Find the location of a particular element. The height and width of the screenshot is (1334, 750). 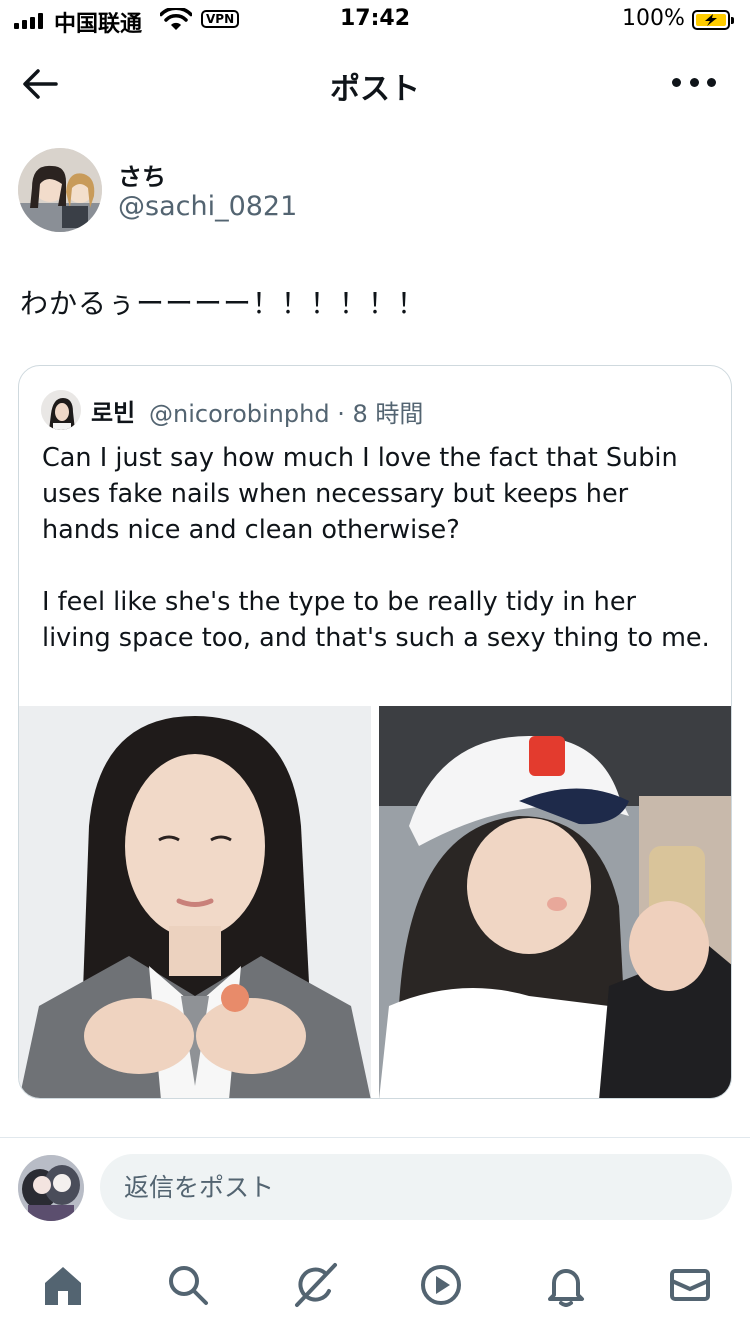

quote-photo-left is located at coordinates (195, 902).